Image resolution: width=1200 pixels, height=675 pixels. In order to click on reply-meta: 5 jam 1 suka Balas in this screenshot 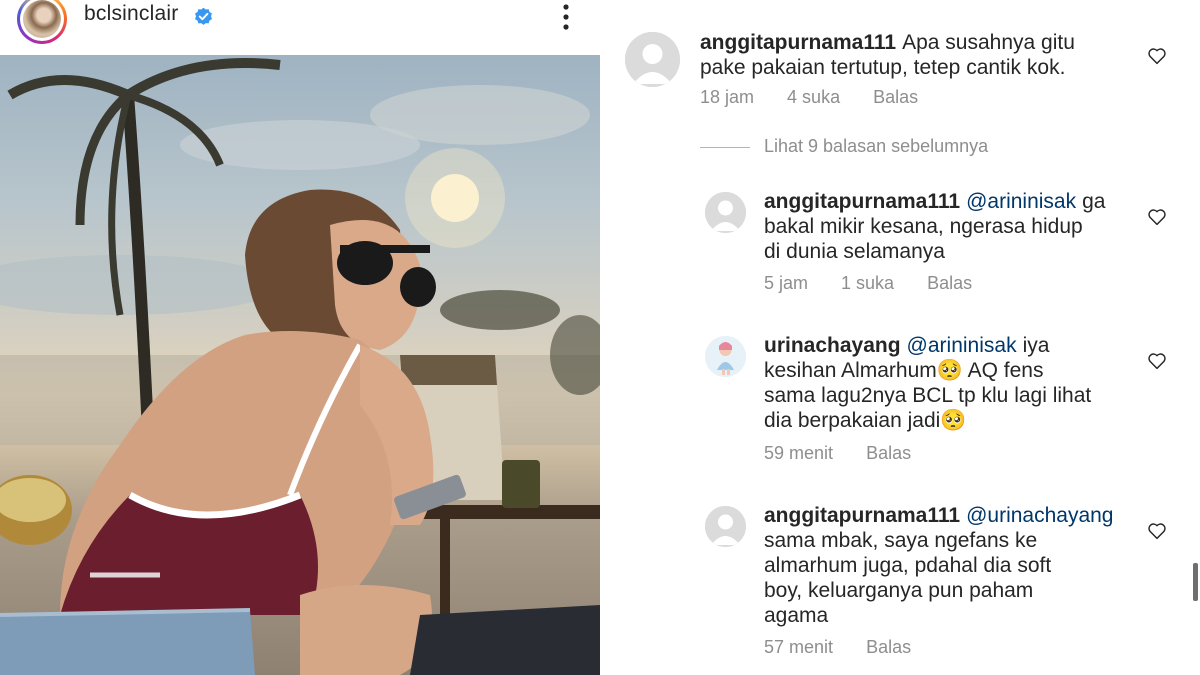, I will do `click(882, 283)`.